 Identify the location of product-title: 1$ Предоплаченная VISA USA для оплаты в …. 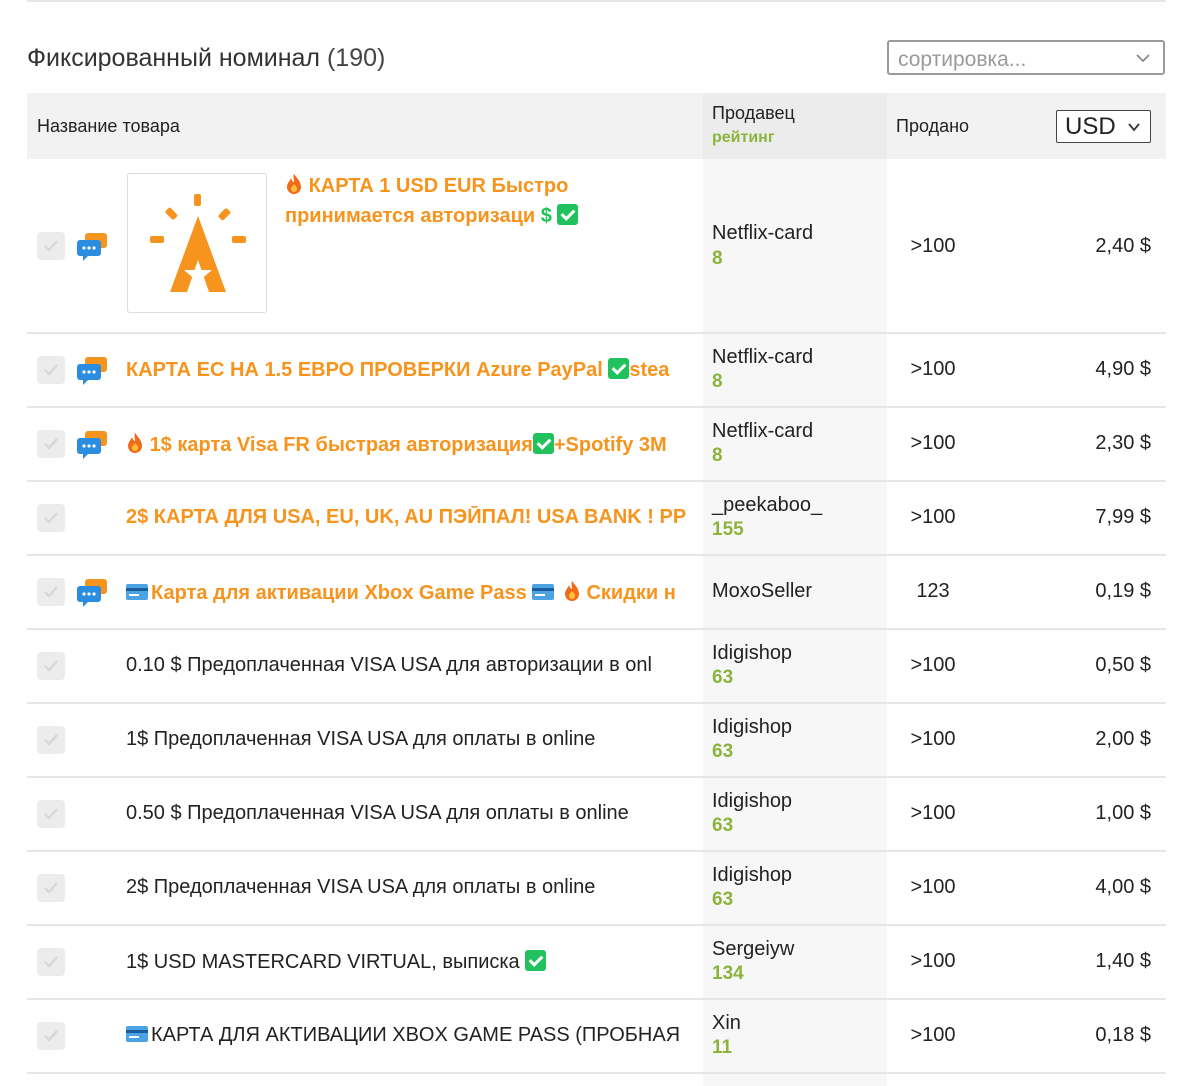
(412, 739).